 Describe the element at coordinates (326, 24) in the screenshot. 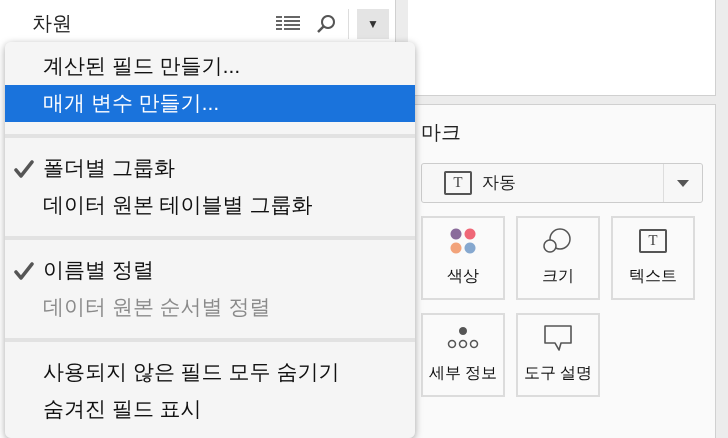

I see `search-icon` at that location.